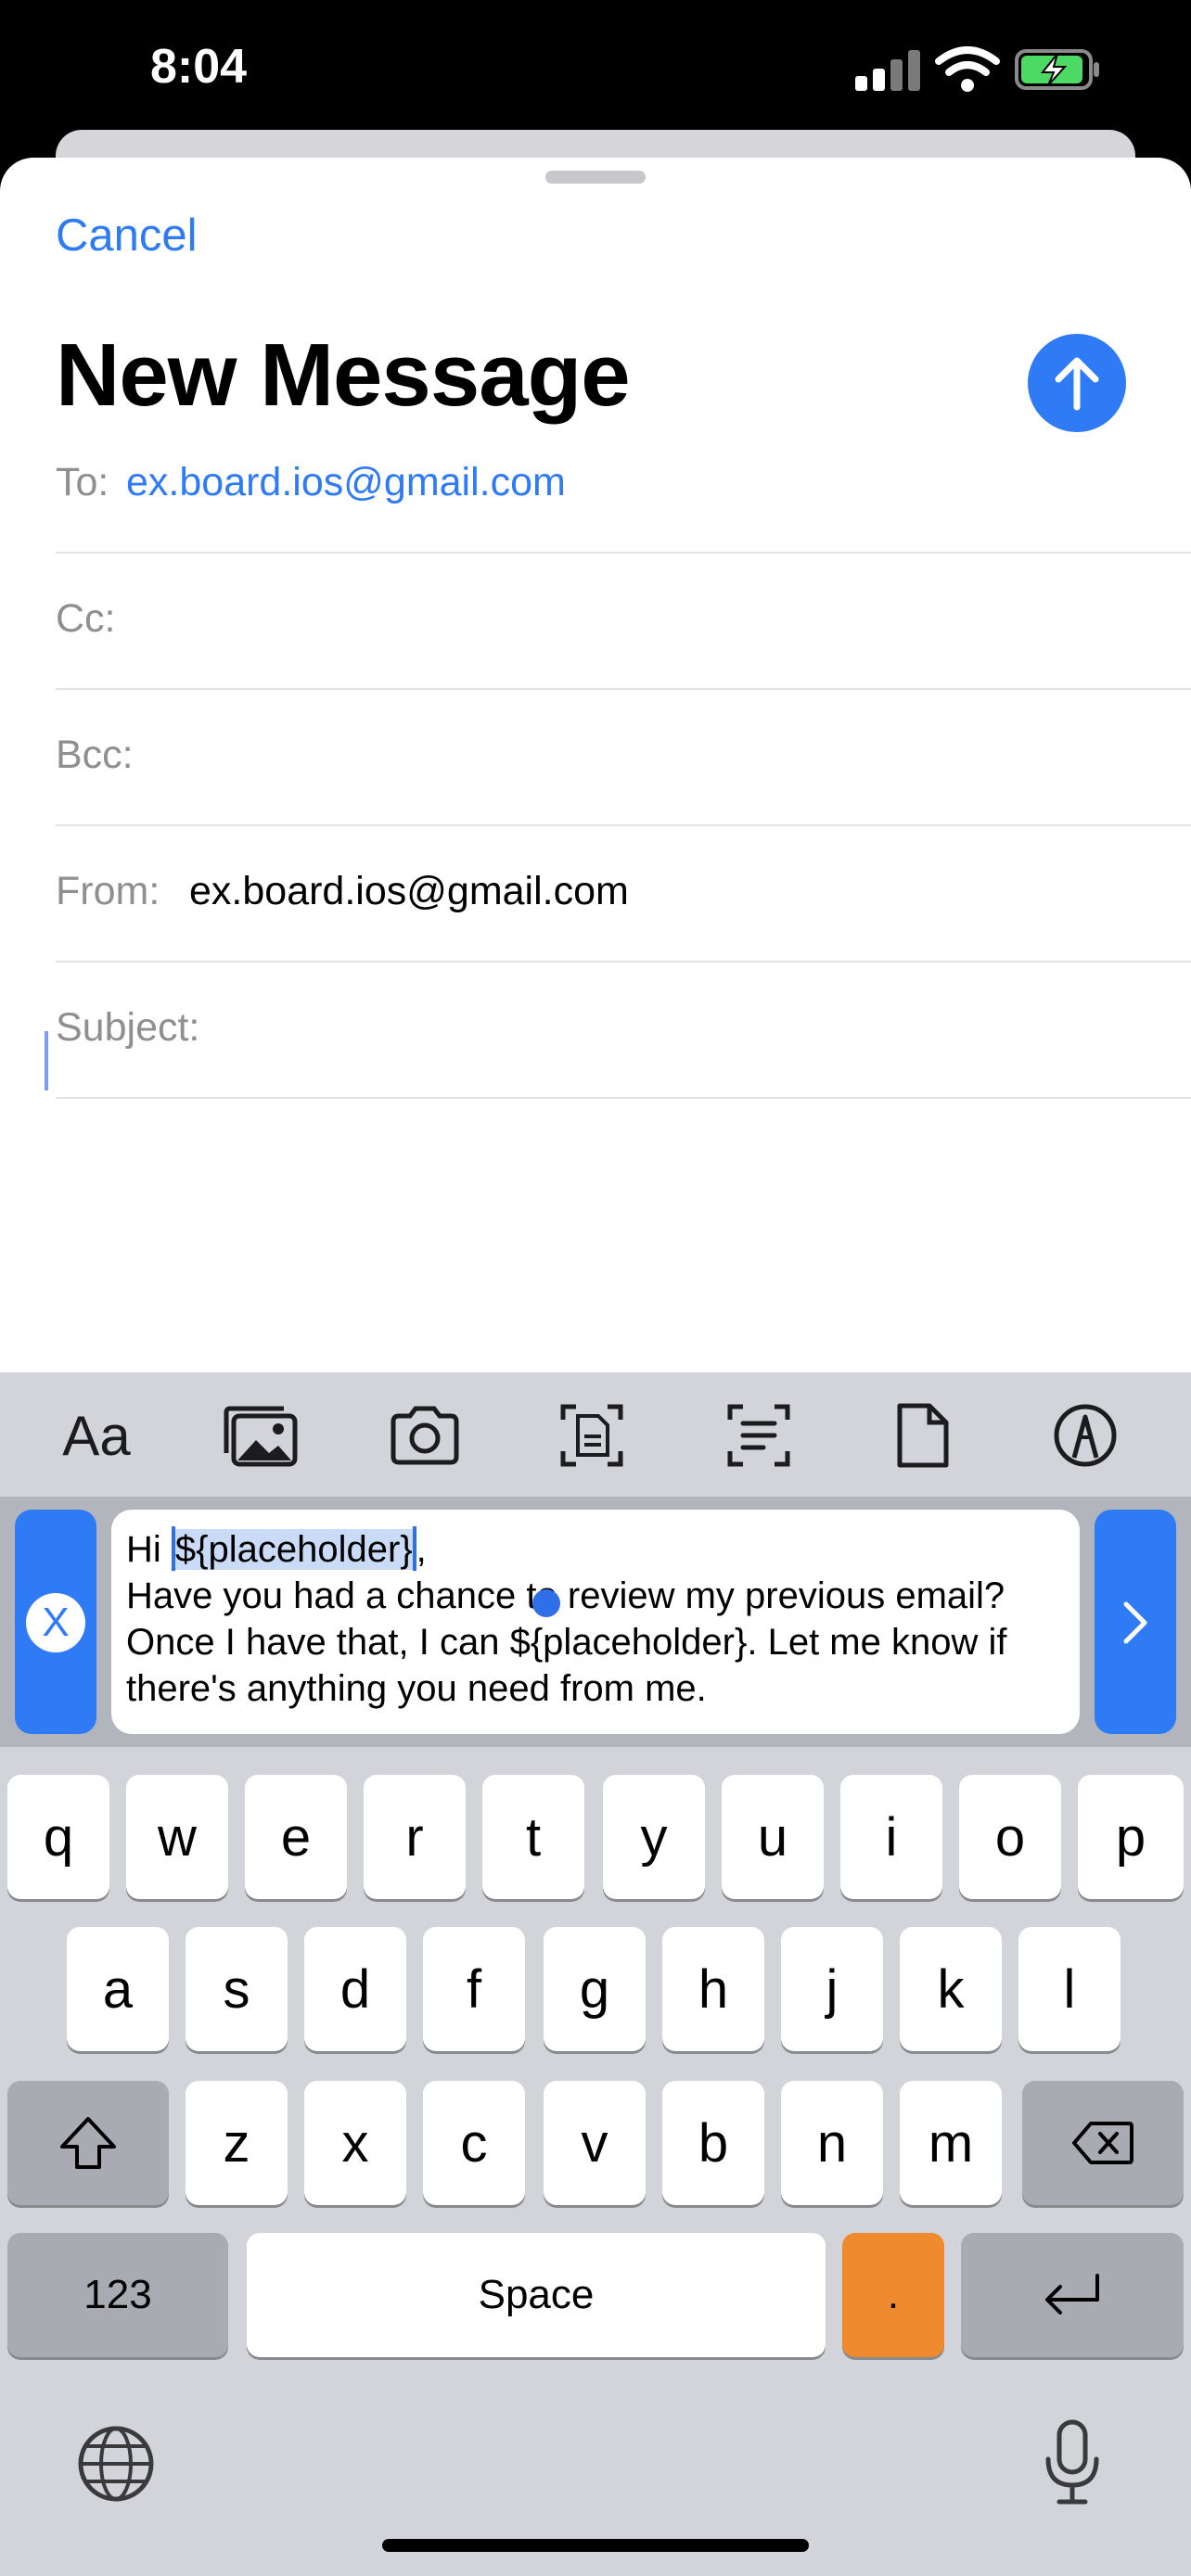  I want to click on page-title: New Message, so click(343, 375).